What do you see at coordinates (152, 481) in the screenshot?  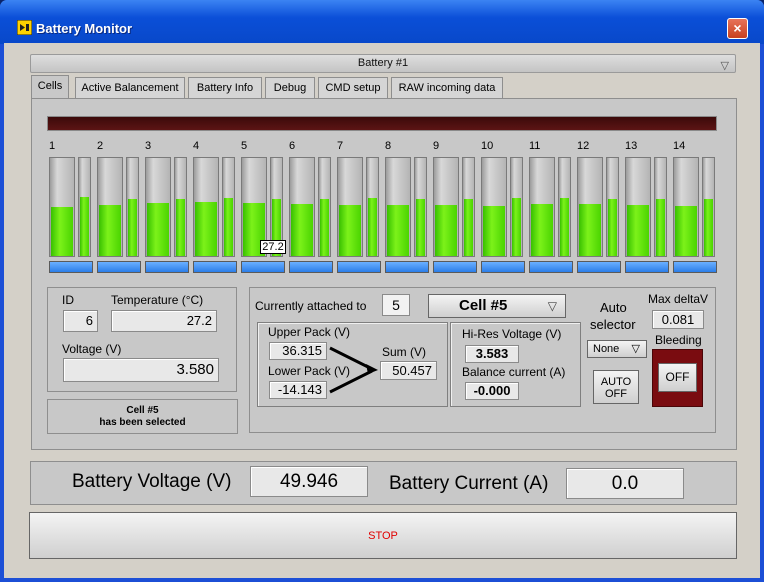 I see `battery-voltage-label: Battery Voltage (V)` at bounding box center [152, 481].